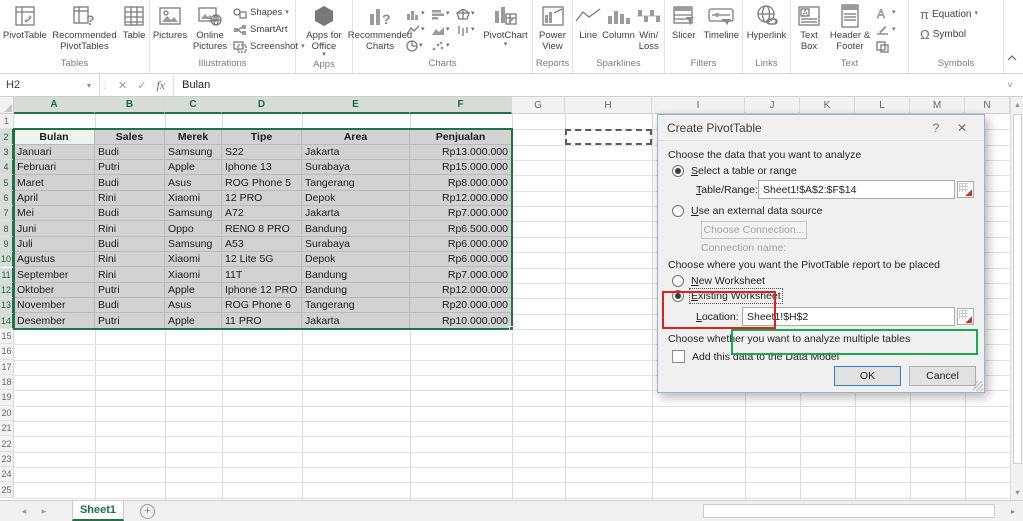 The height and width of the screenshot is (521, 1023). Describe the element at coordinates (827, 105) in the screenshot. I see `column-header-K: K` at that location.